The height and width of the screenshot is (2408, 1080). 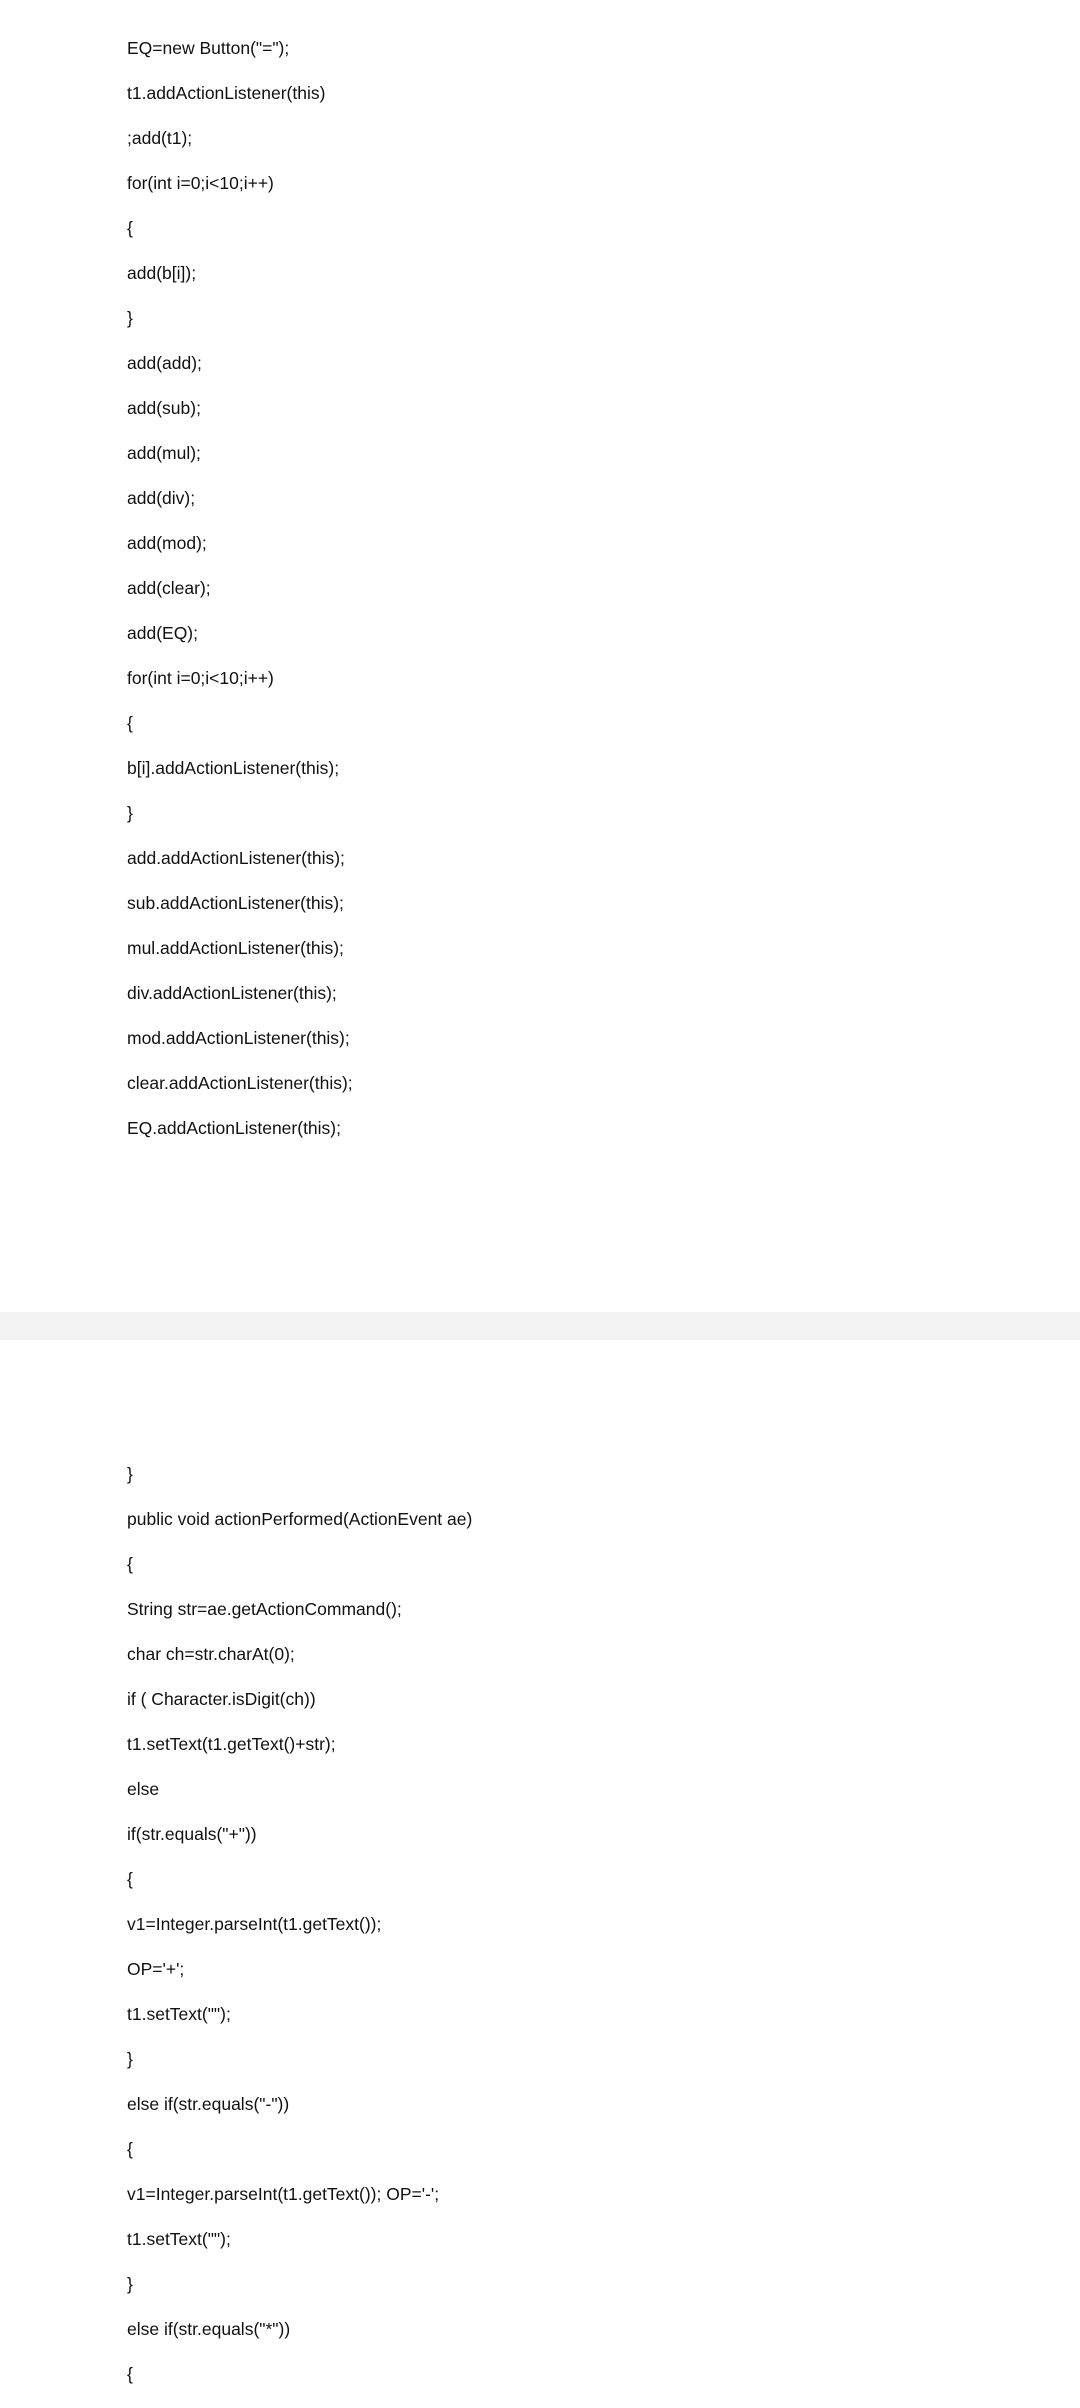 I want to click on code-line: else if(str.equals("-")), so click(x=208, y=2104).